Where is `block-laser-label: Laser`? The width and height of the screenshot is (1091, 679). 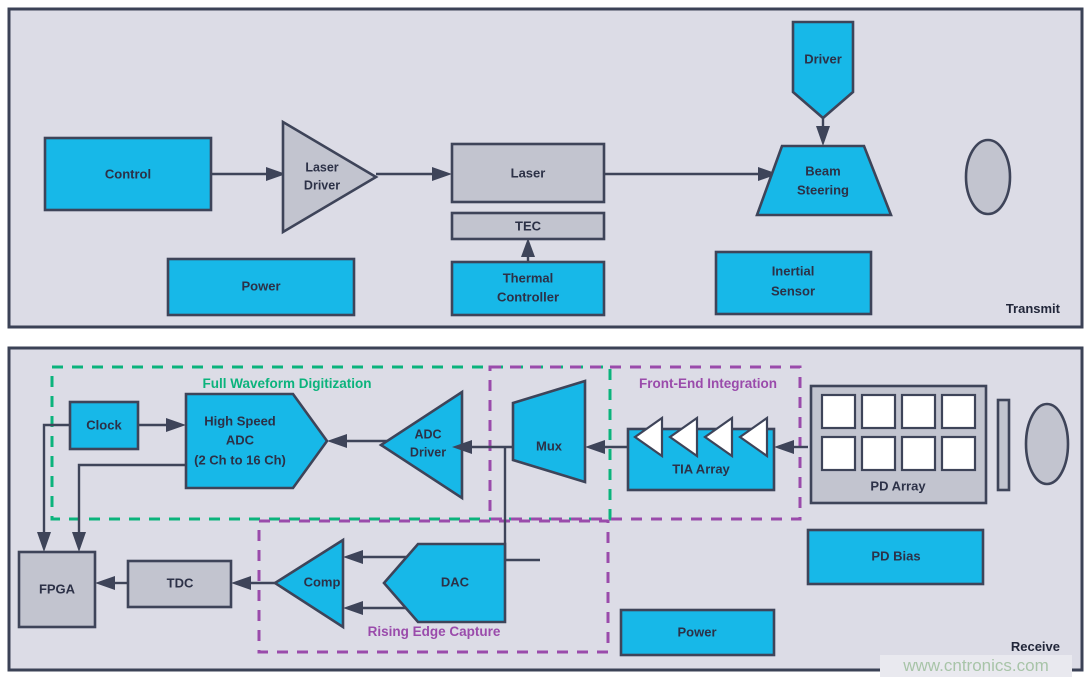 block-laser-label: Laser is located at coordinates (528, 172).